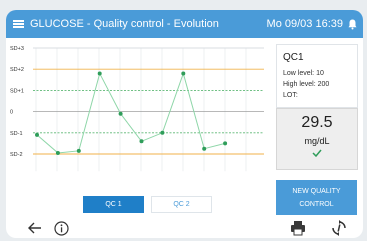  Describe the element at coordinates (181, 204) in the screenshot. I see `tab-qc2: QC 2` at that location.